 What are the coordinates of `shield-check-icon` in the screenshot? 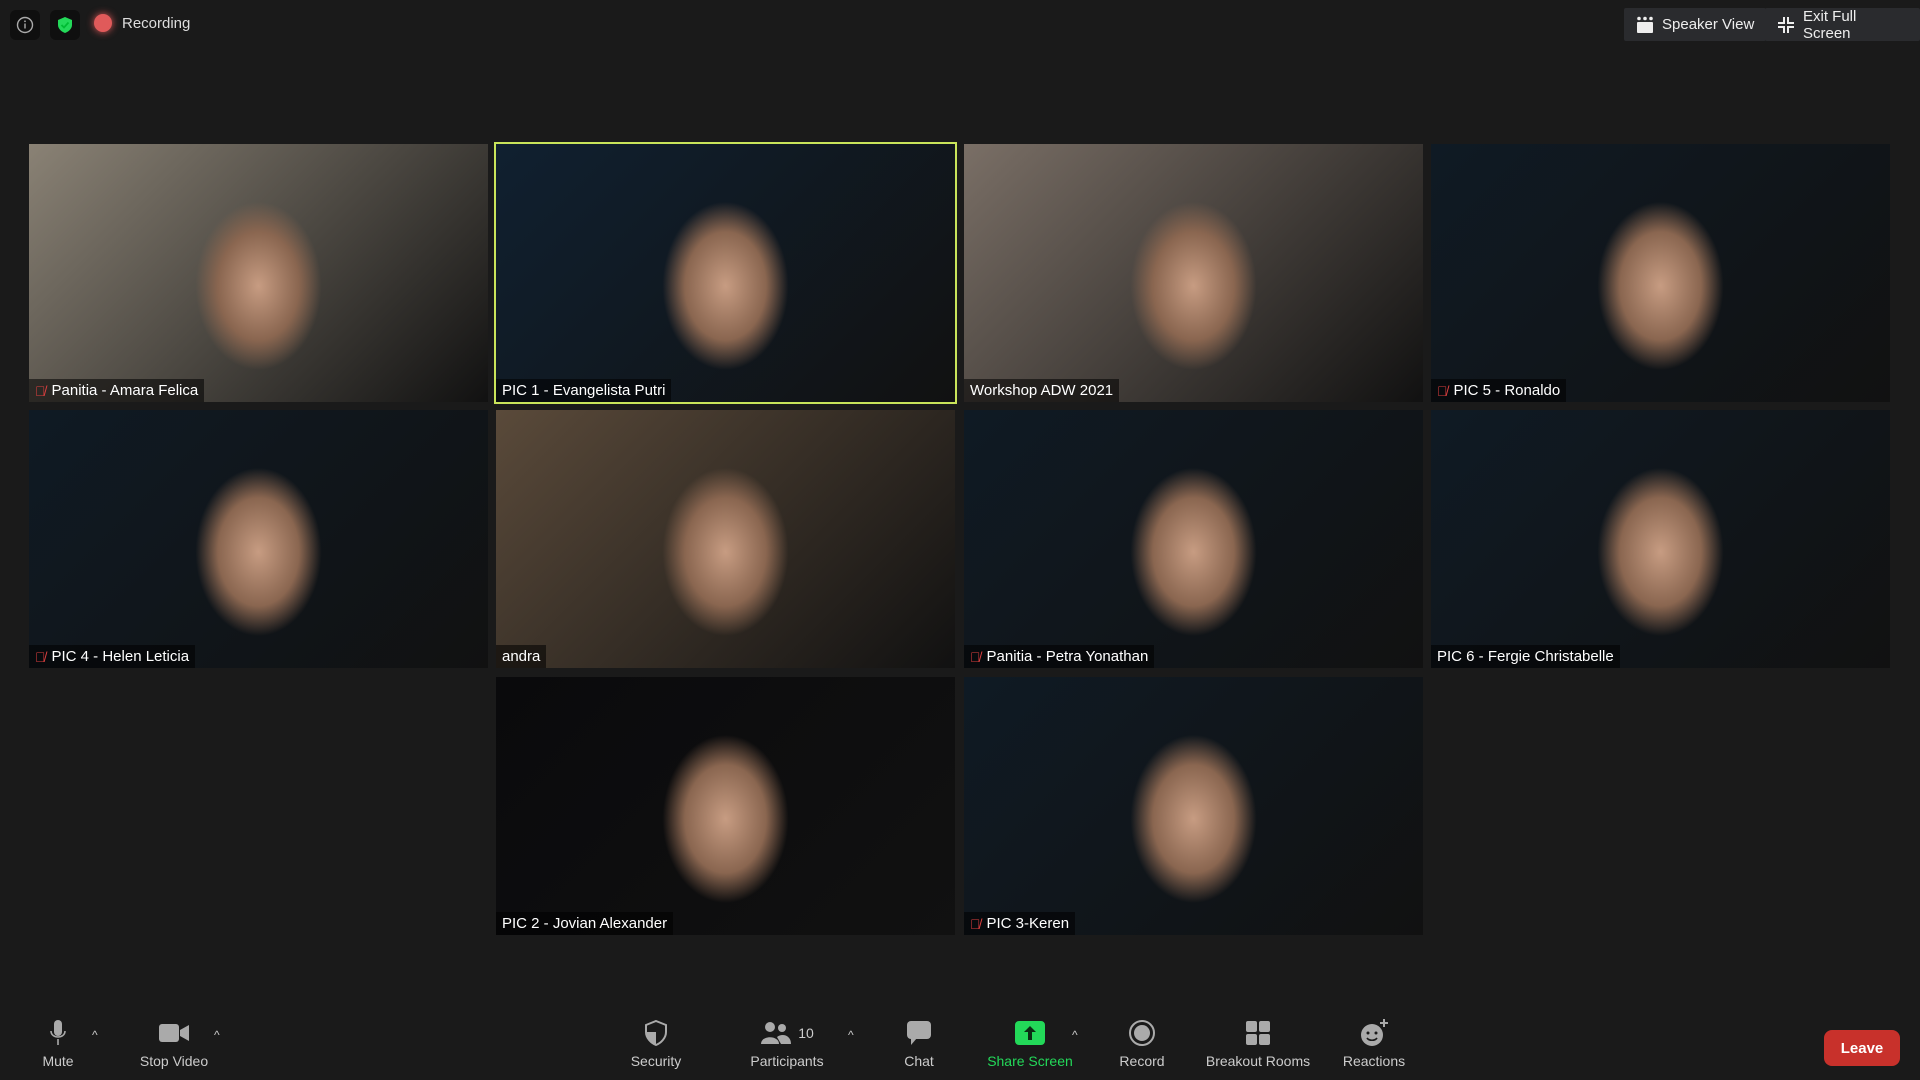 It's located at (65, 25).